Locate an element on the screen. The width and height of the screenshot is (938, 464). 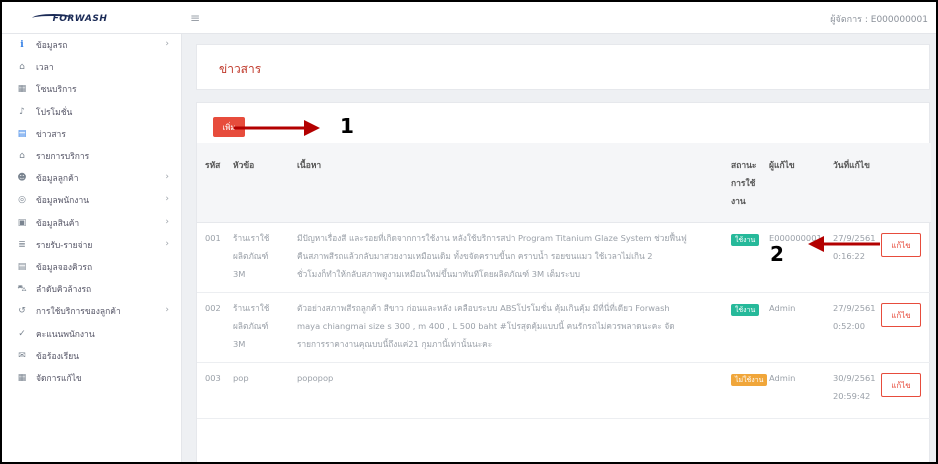
annotation-label-2: 2 is located at coordinates (777, 254).